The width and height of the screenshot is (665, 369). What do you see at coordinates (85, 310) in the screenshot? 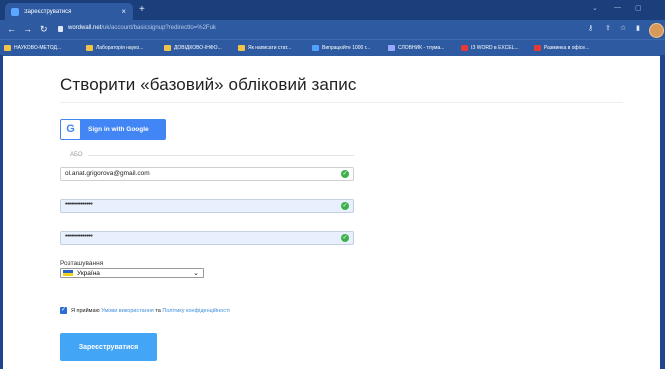
I see `terms-prefix: Я приймаю` at bounding box center [85, 310].